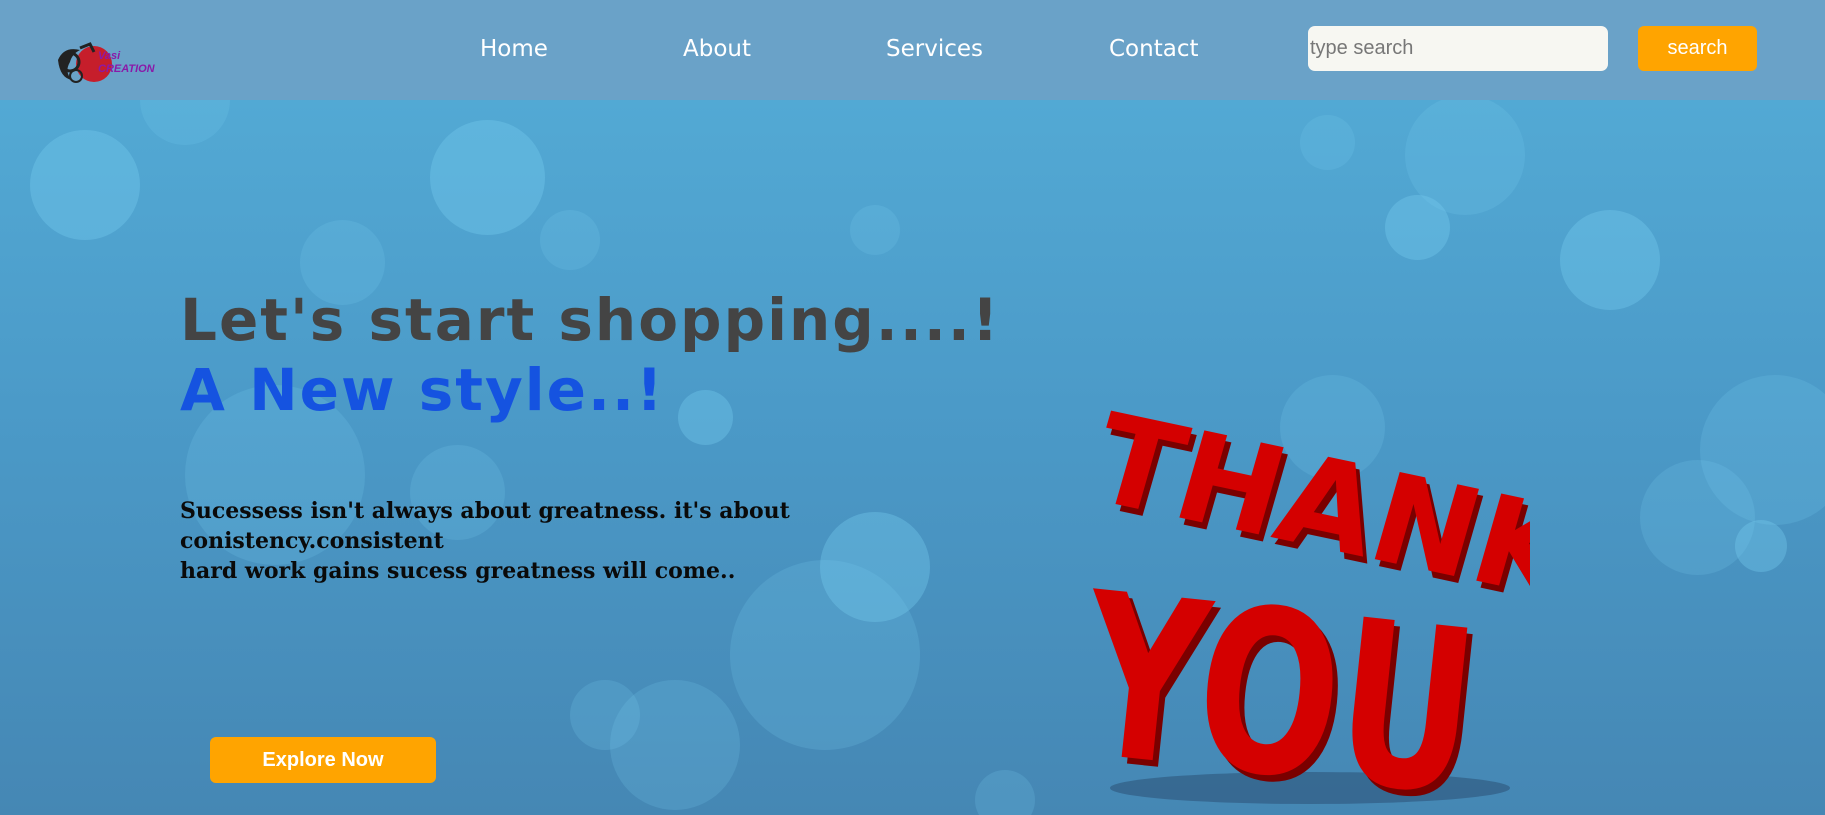  Describe the element at coordinates (590, 320) in the screenshot. I see `hero-headline: Let's start shopping....!` at that location.